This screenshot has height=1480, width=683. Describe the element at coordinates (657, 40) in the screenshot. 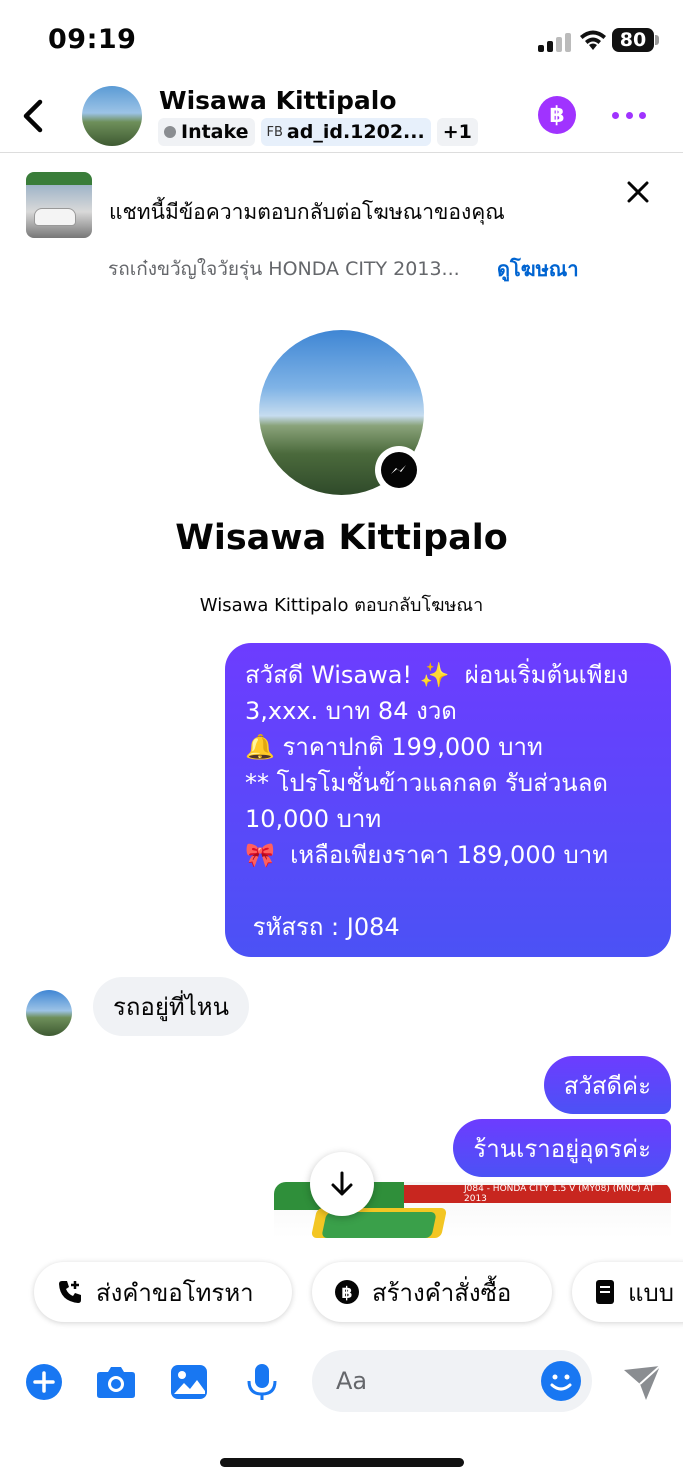

I see `battery-nub` at that location.